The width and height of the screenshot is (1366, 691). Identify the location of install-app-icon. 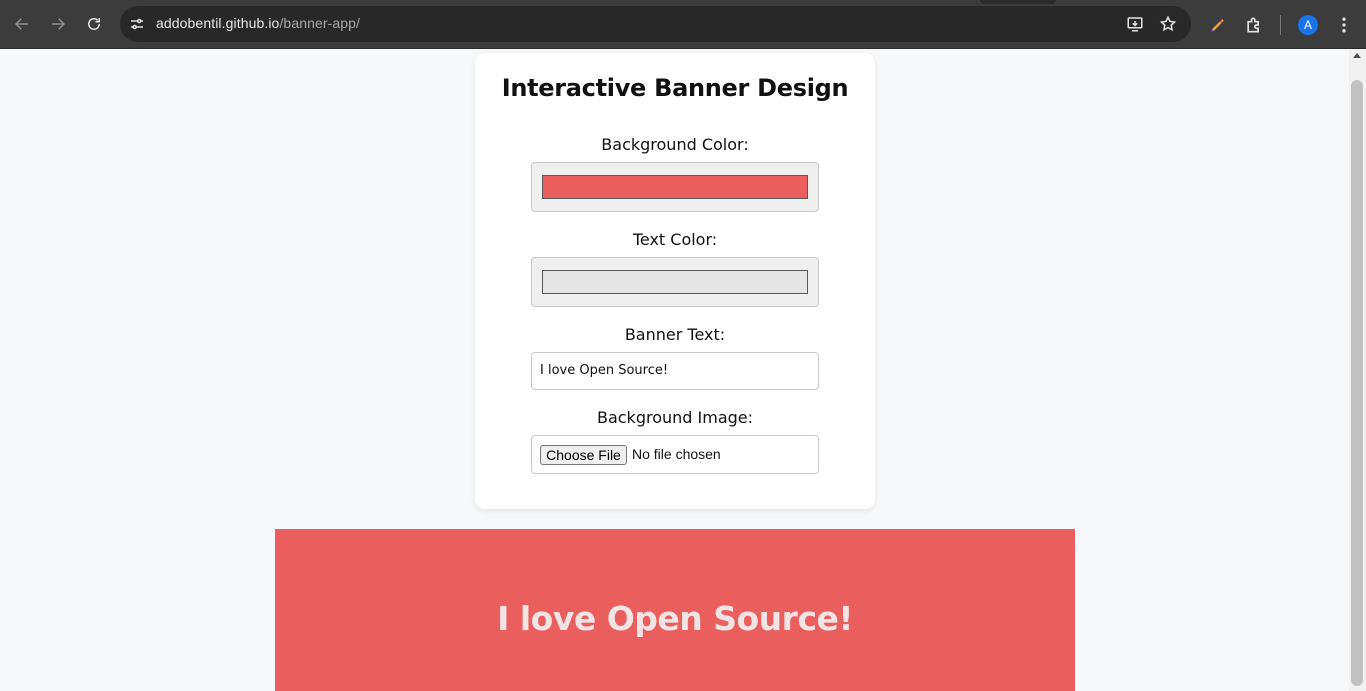
(1135, 24).